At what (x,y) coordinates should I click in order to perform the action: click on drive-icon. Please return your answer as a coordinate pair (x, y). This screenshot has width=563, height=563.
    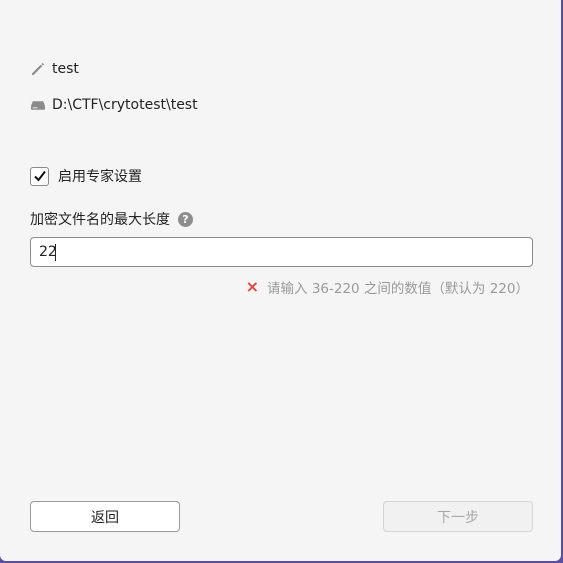
    Looking at the image, I should click on (38, 105).